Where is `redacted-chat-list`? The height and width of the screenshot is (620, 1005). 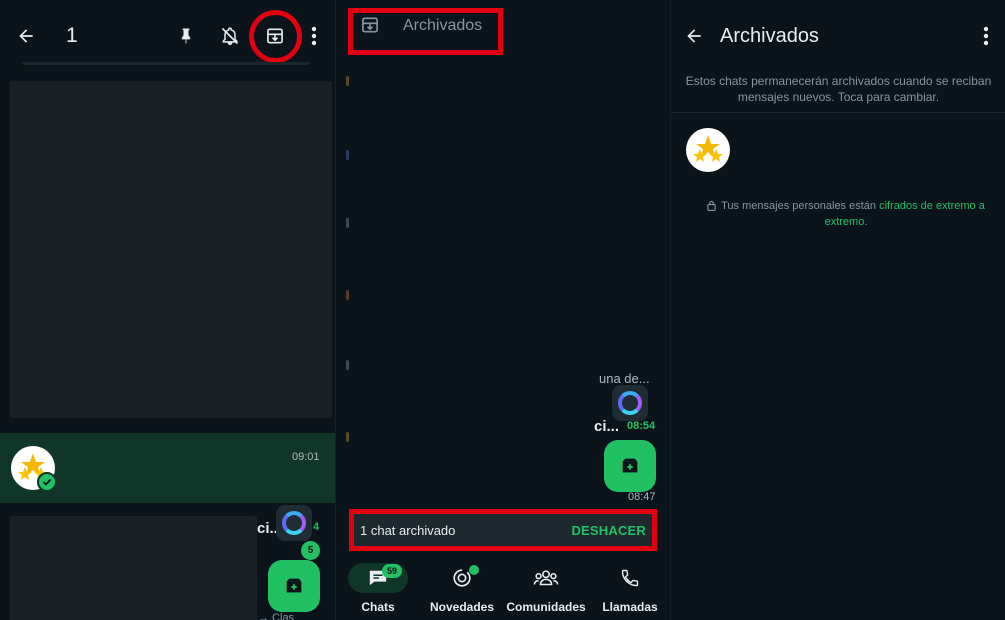
redacted-chat-list is located at coordinates (133, 568).